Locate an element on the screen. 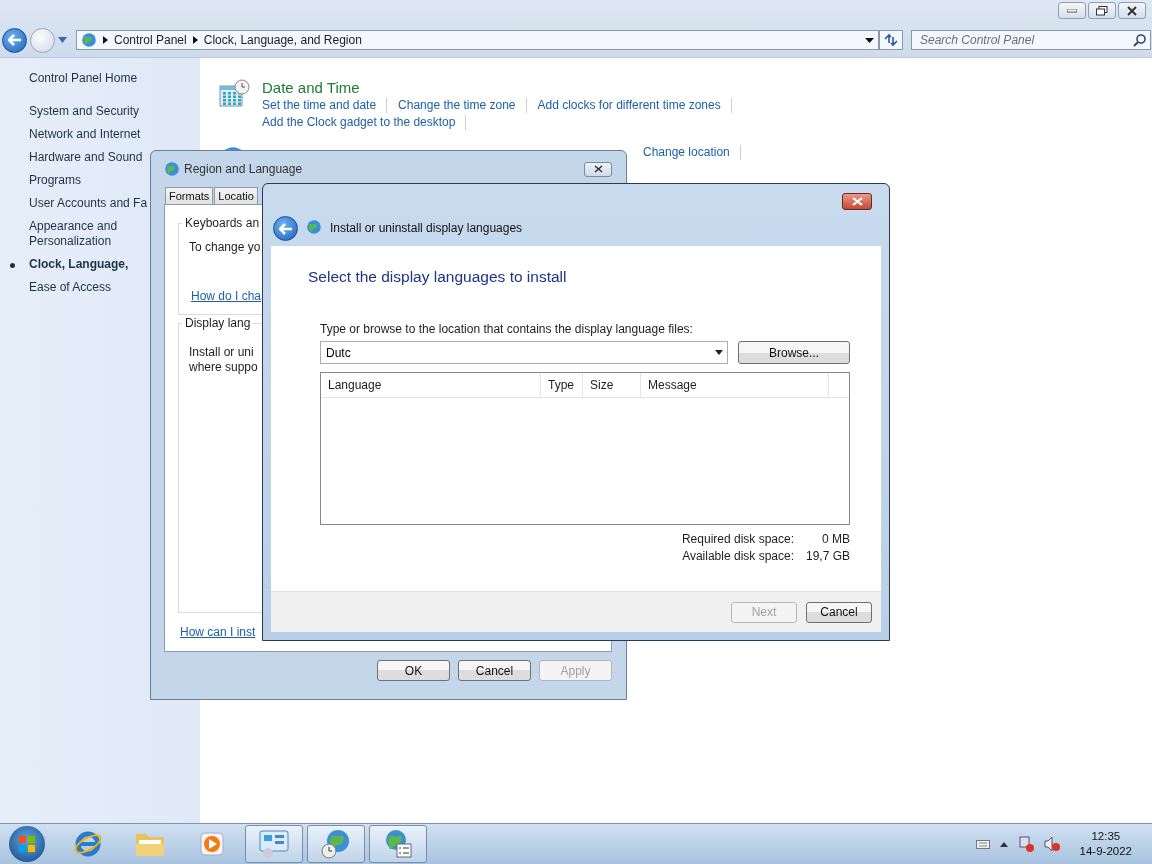  restore-icon is located at coordinates (1102, 10).